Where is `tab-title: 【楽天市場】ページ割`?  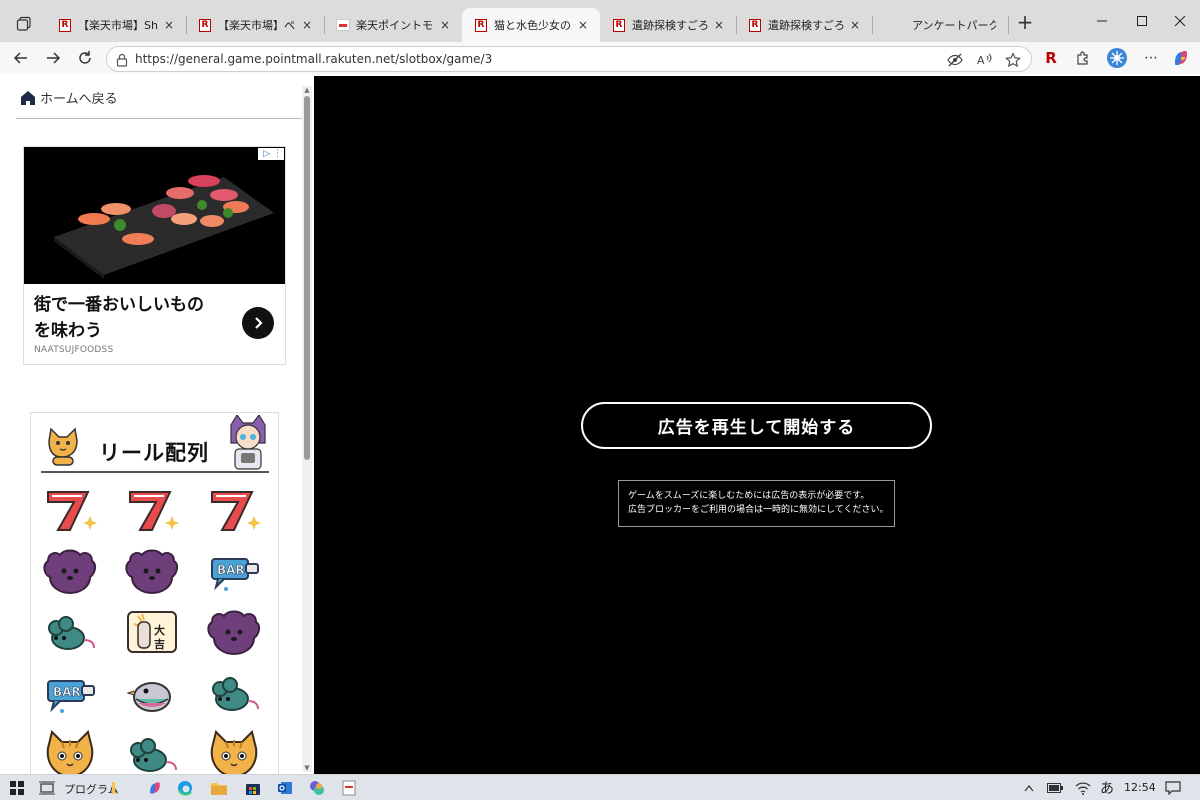 tab-title: 【楽天市場】ページ割 is located at coordinates (257, 25).